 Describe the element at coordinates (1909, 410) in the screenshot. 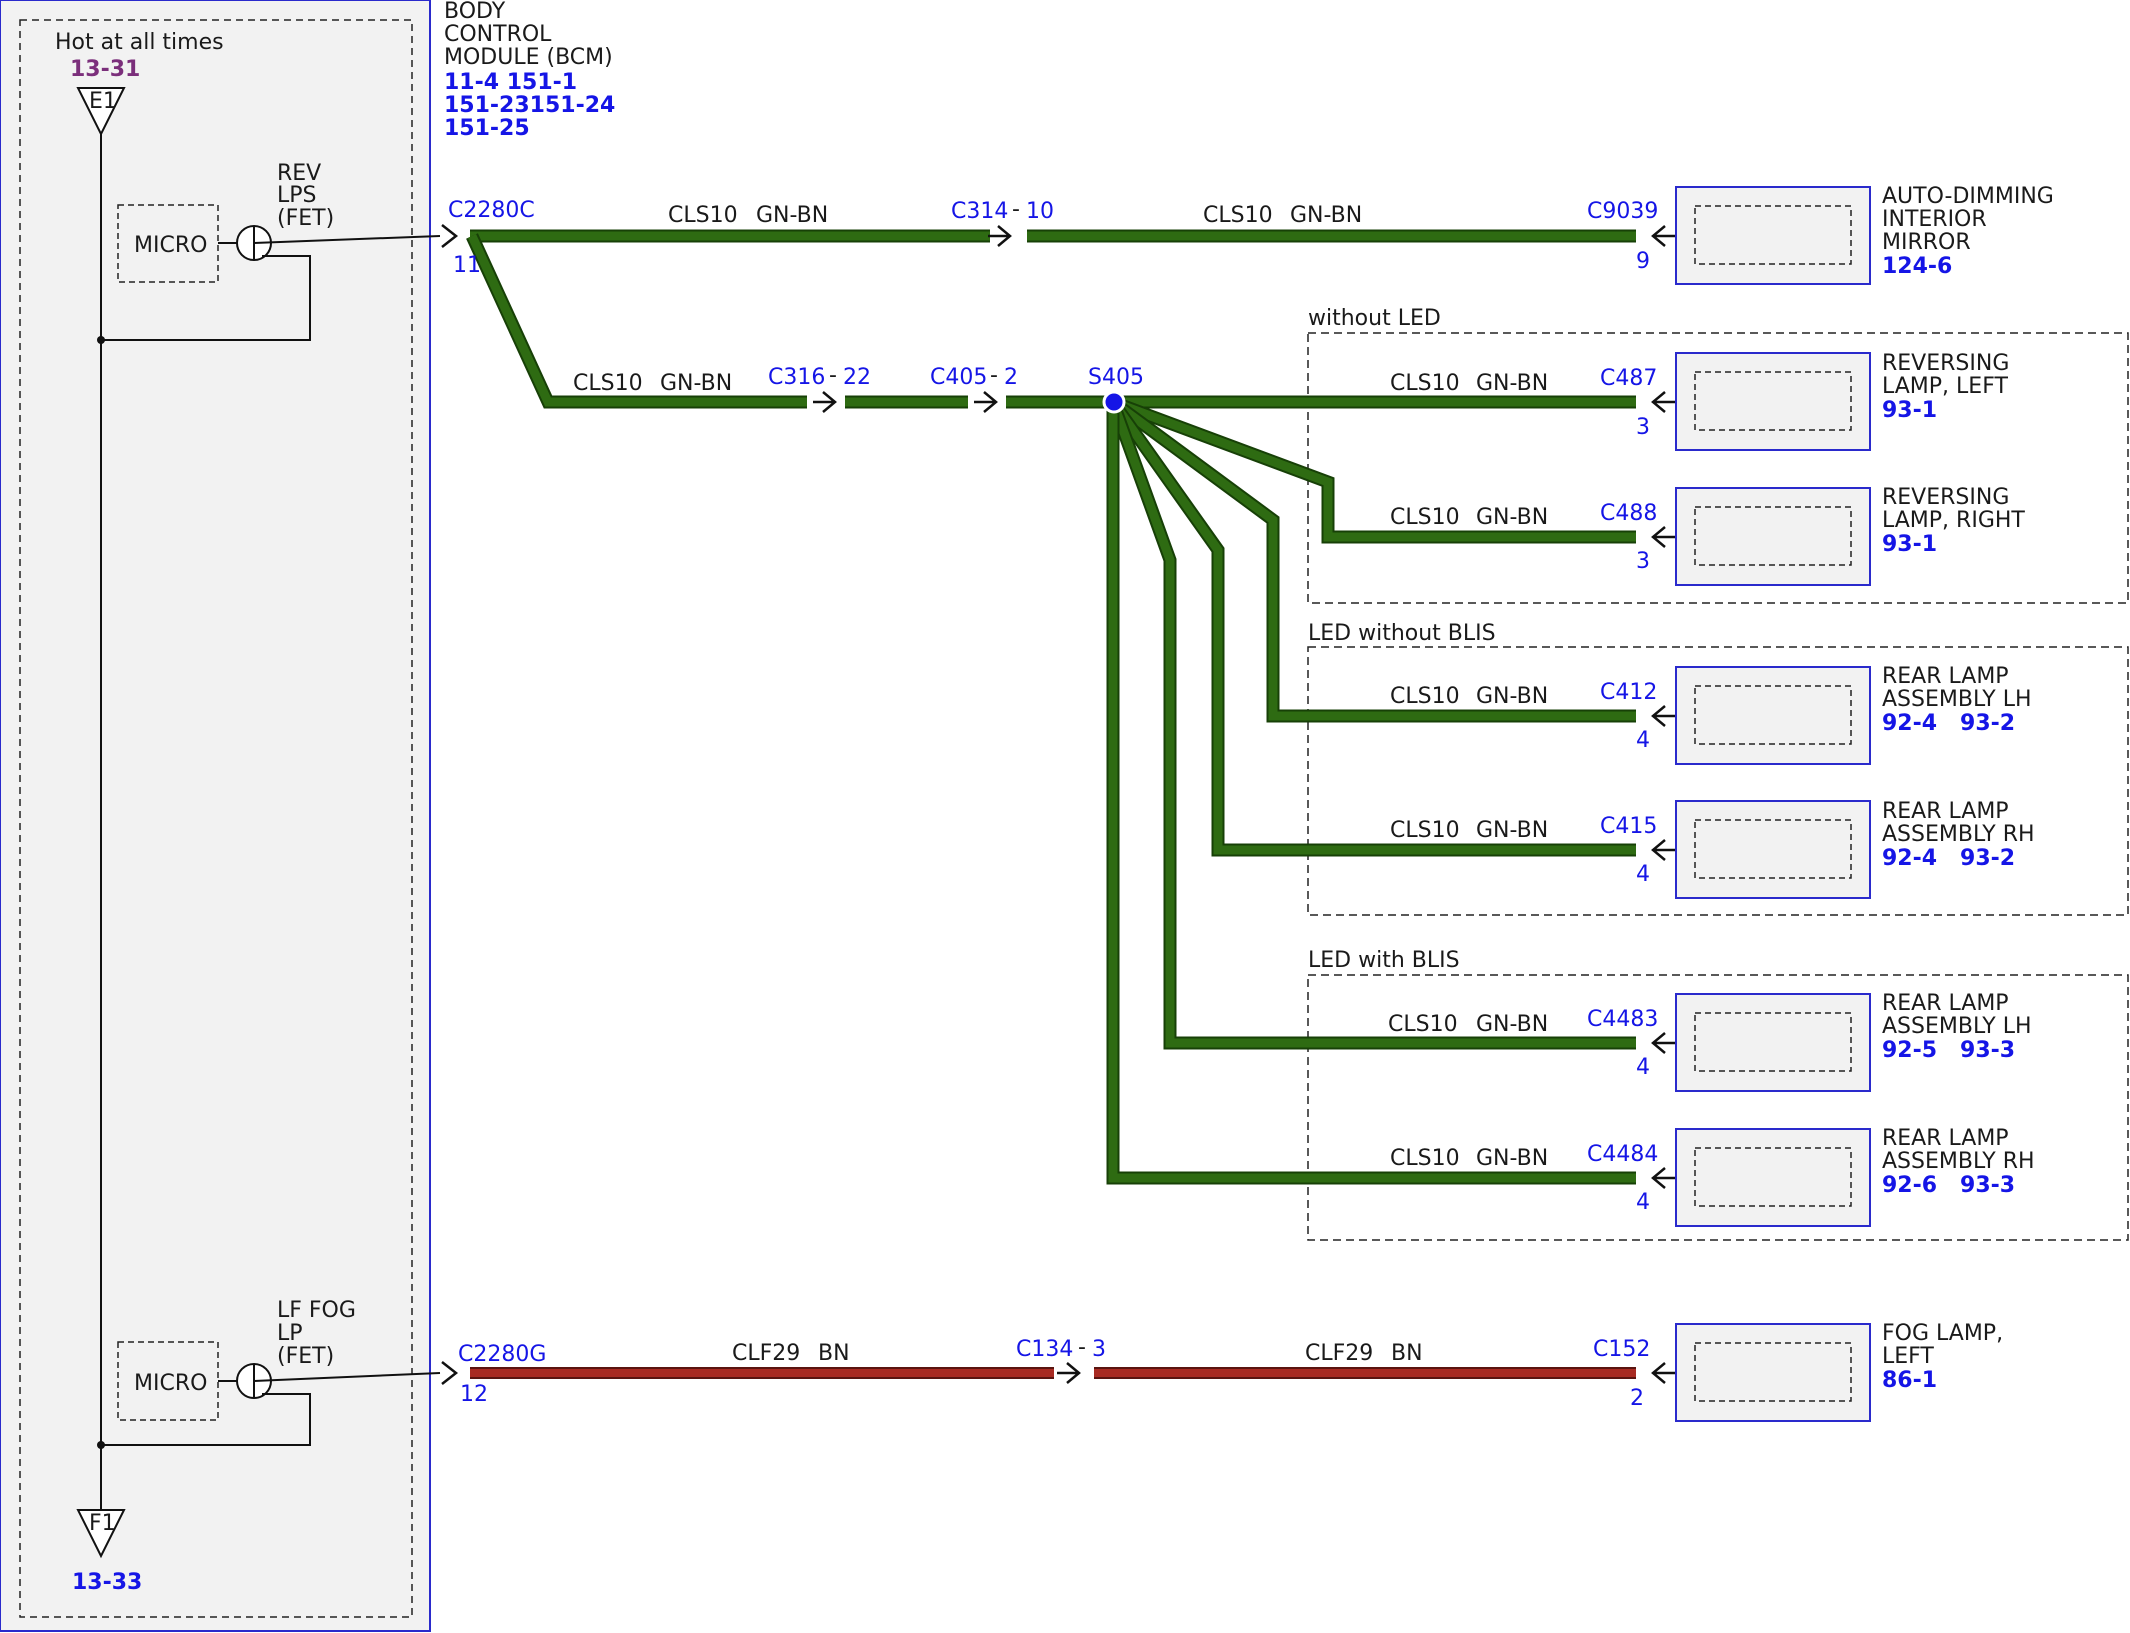

I see `rev-left-ref: 93-1` at that location.